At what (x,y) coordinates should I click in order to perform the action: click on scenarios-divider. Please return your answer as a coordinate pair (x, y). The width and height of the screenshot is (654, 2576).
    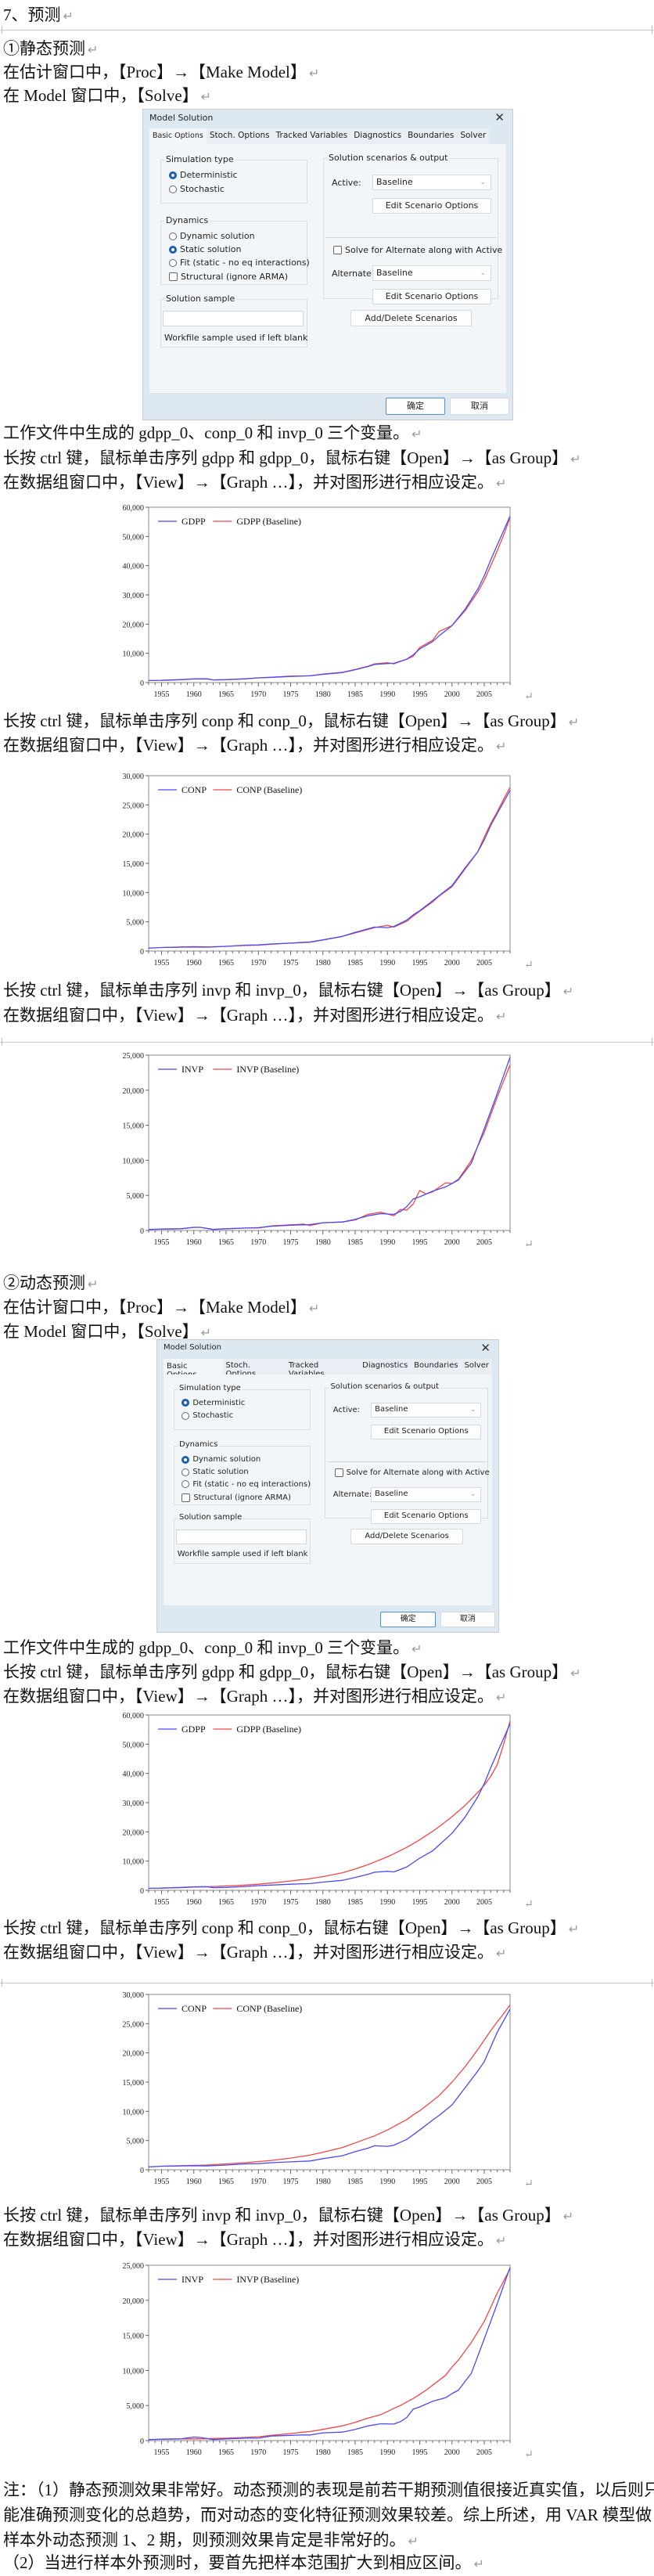
    Looking at the image, I should click on (407, 1461).